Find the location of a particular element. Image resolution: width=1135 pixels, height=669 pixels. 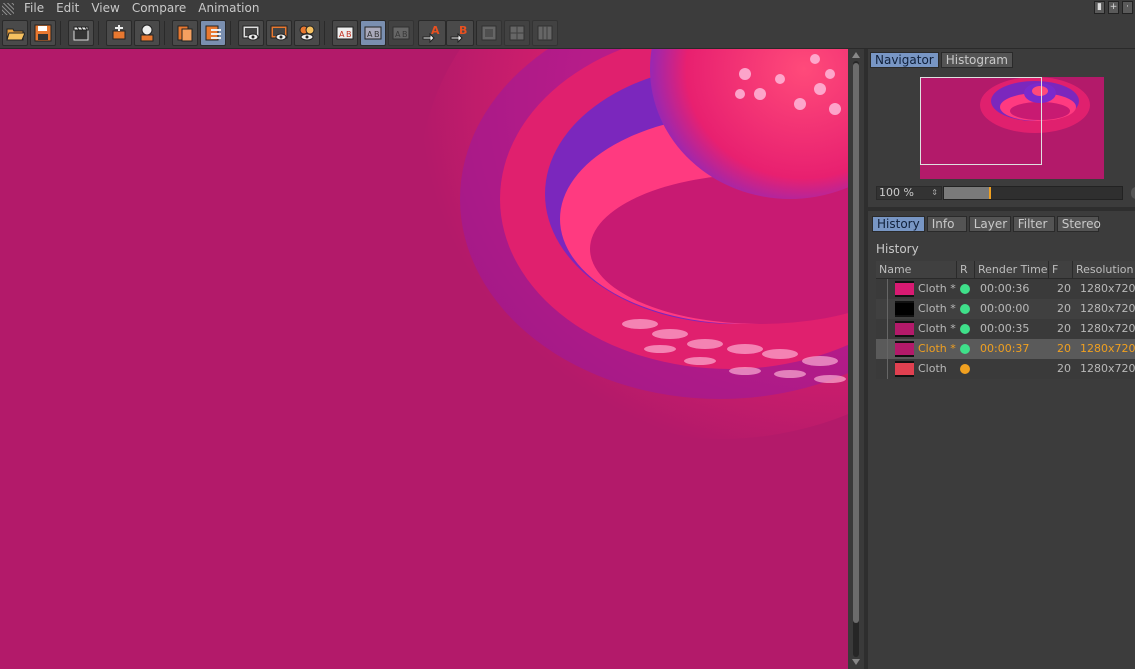

split-3-icon is located at coordinates (545, 33).